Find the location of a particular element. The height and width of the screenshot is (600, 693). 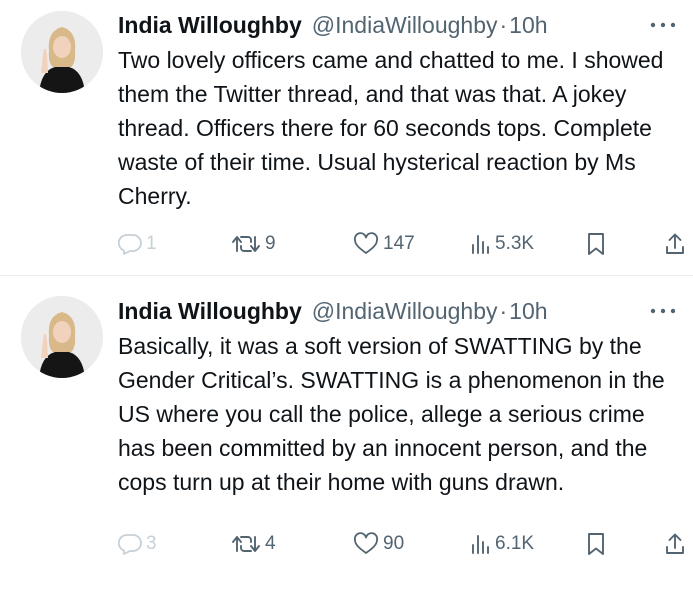

like-button: 90 is located at coordinates (378, 544).